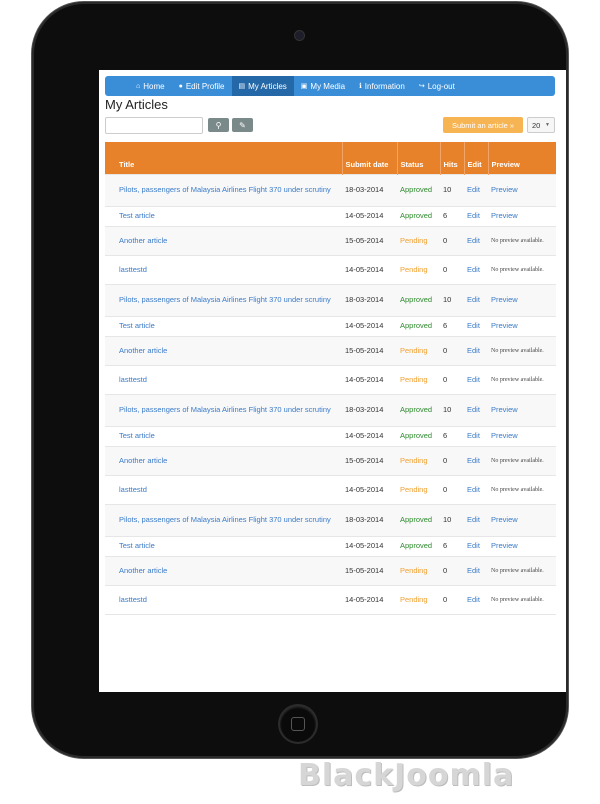  What do you see at coordinates (483, 125) in the screenshot?
I see `submit-article-button: Submit an article »` at bounding box center [483, 125].